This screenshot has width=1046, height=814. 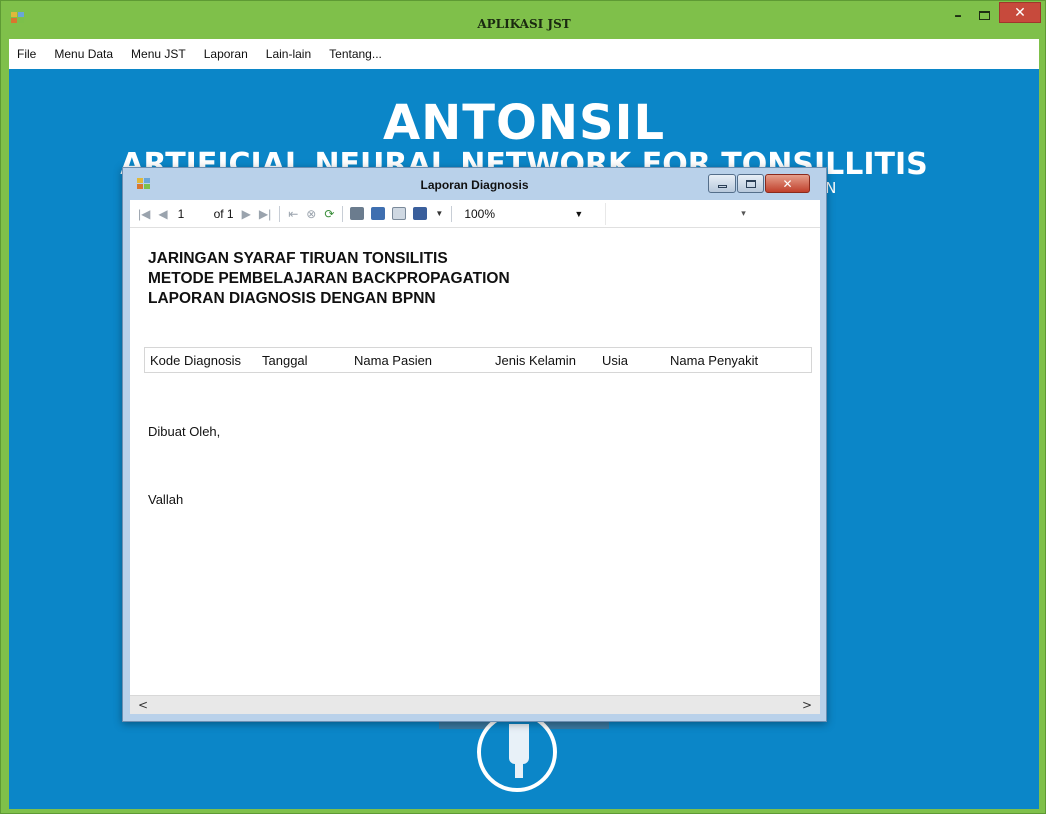 What do you see at coordinates (158, 54) in the screenshot?
I see `menu-jst: Menu JST` at bounding box center [158, 54].